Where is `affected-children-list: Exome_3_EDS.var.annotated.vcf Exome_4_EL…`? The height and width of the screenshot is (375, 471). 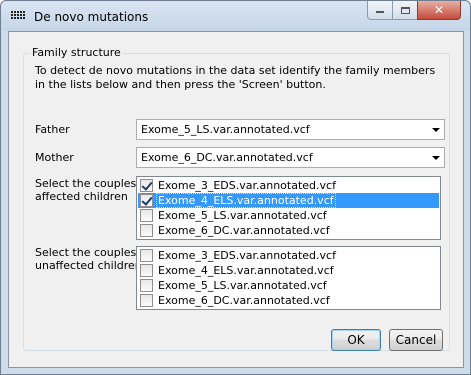
affected-children-list: Exome_3_EDS.var.annotated.vcf Exome_4_EL… is located at coordinates (288, 208).